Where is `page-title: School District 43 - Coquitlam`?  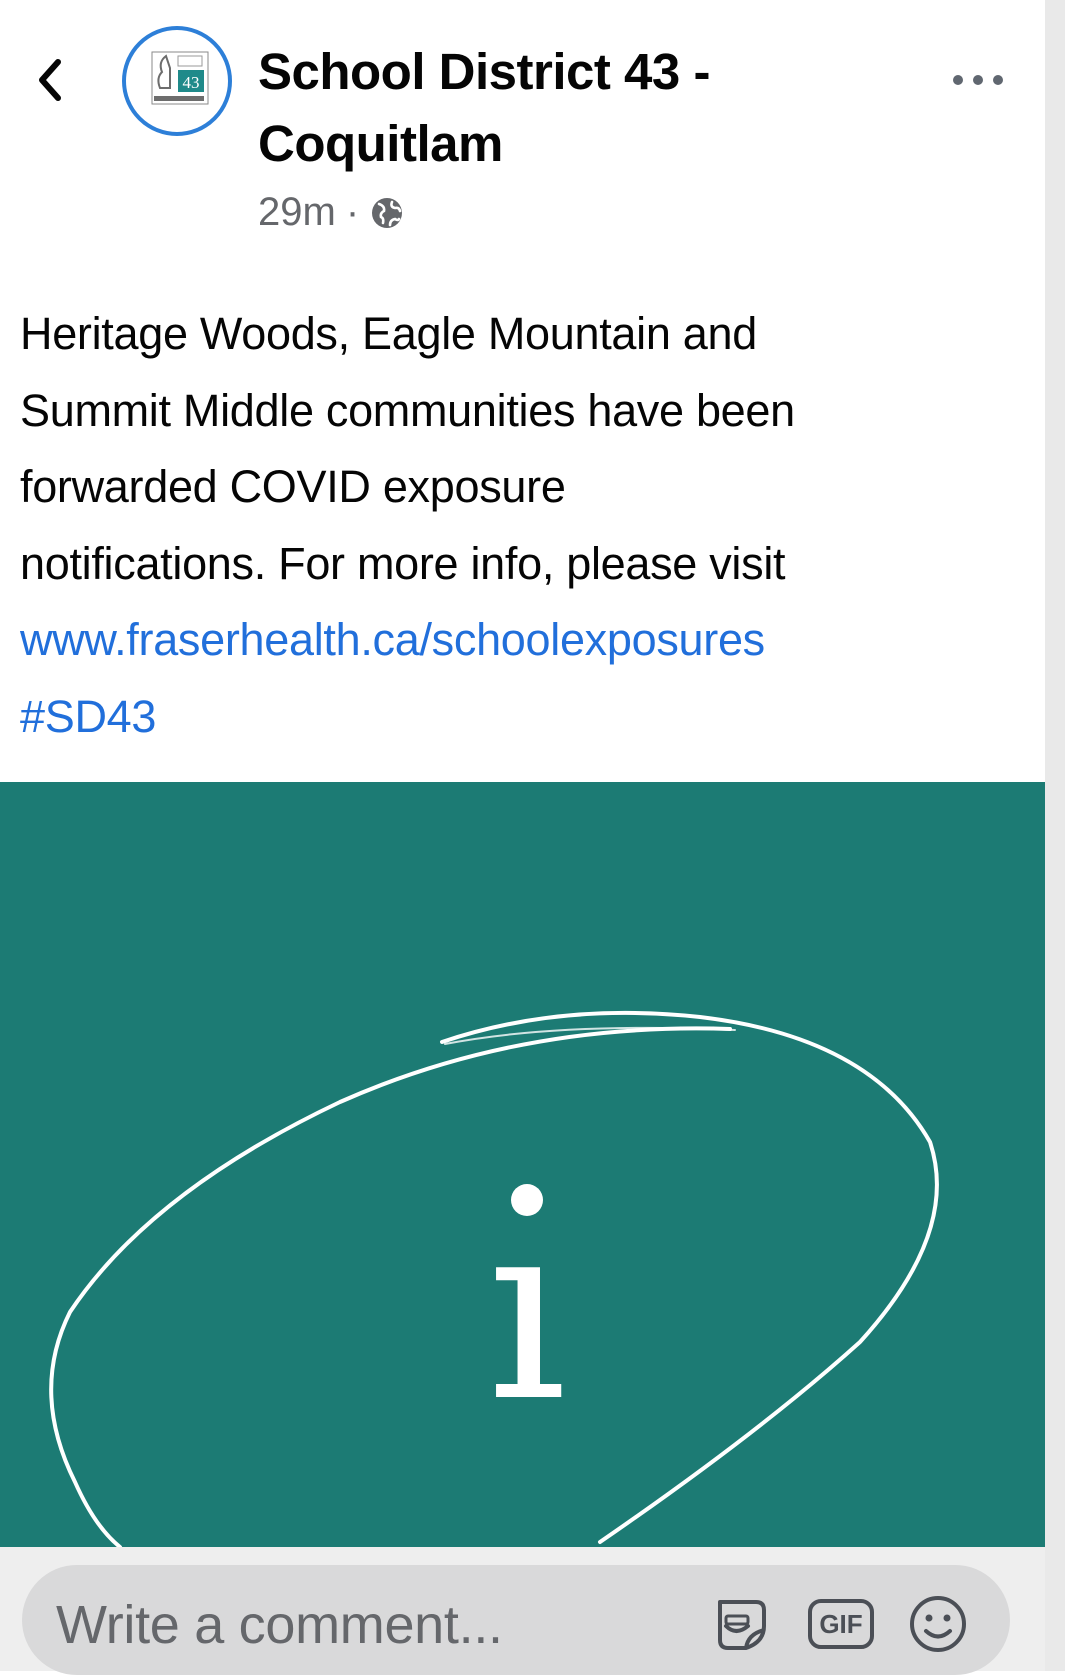 page-title: School District 43 - Coquitlam is located at coordinates (484, 108).